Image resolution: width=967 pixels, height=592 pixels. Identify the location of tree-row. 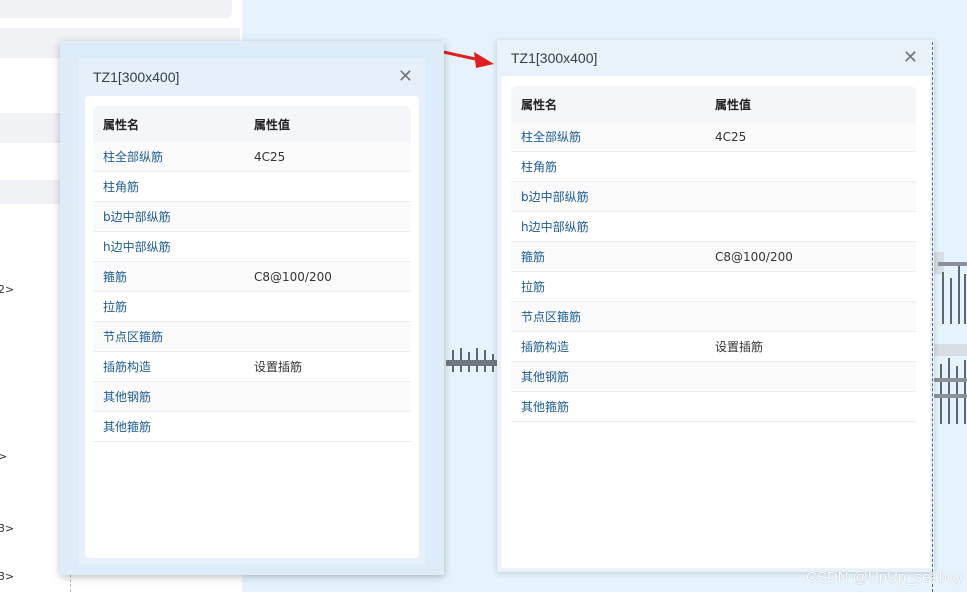
(116, 9).